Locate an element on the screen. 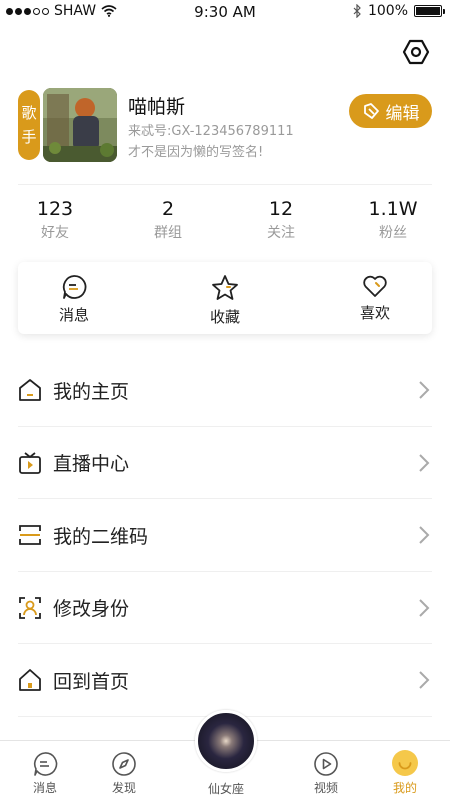 Image resolution: width=450 pixels, height=800 pixels. settings-hexagon-icon is located at coordinates (416, 52).